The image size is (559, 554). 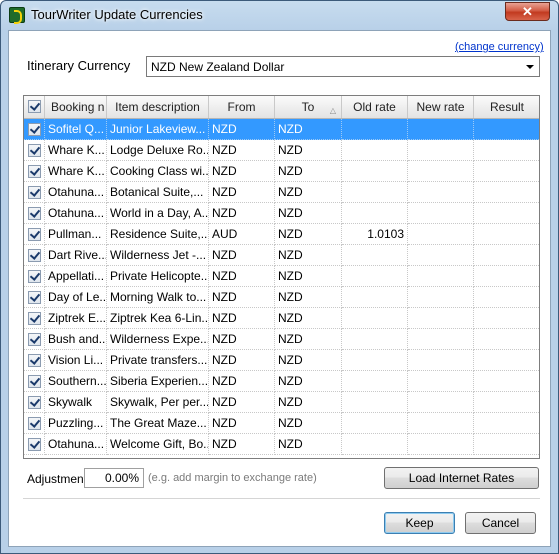 I want to click on header-result: Result, so click(x=506, y=107).